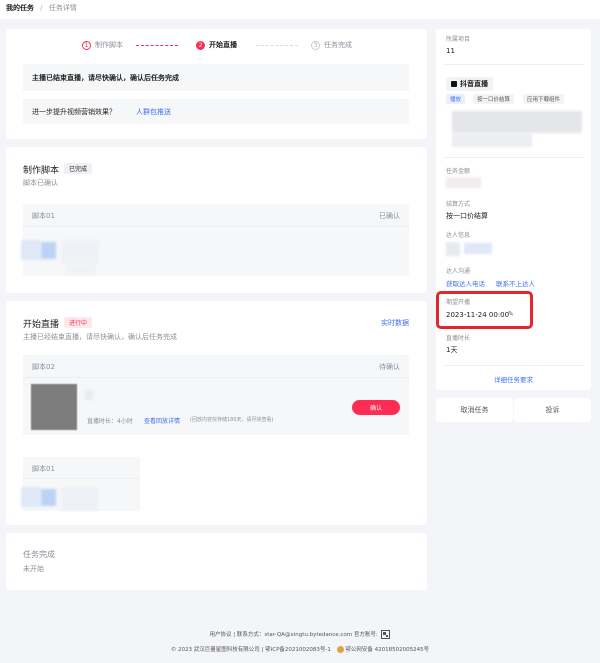  Describe the element at coordinates (458, 235) in the screenshot. I see `talent-label: 达人信息` at that location.